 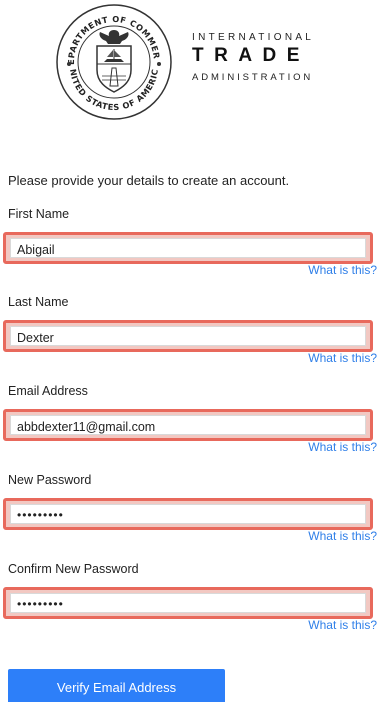 I want to click on email-field-highlight: abbdexter11@gmail.com, so click(x=188, y=425).